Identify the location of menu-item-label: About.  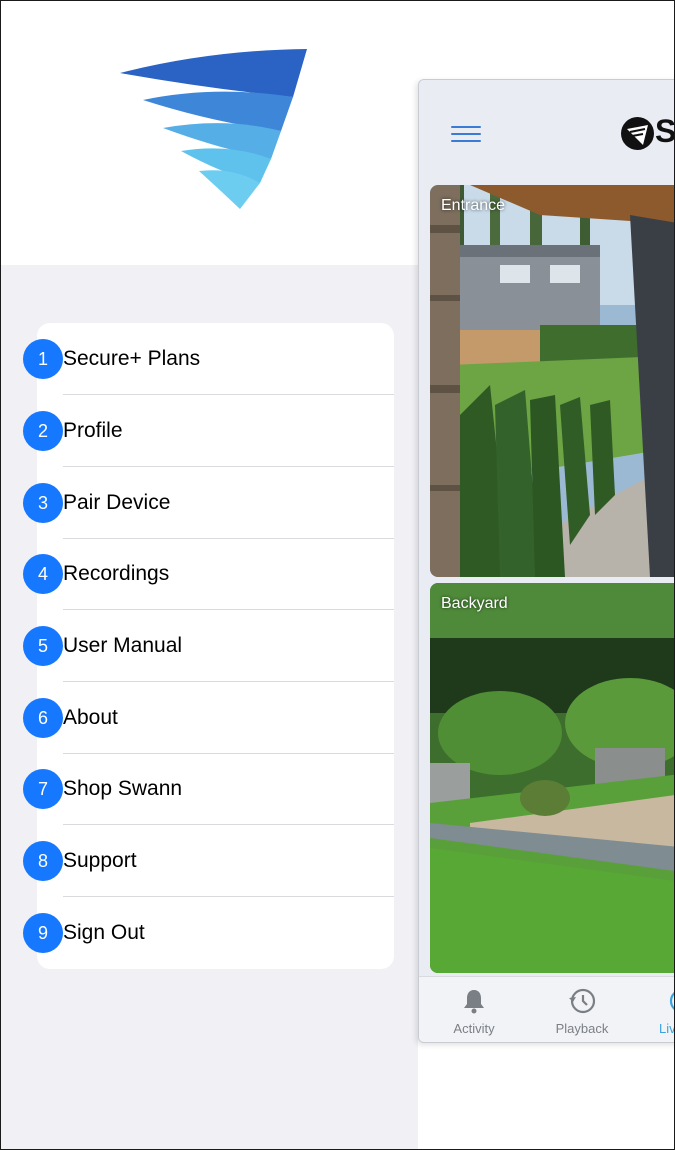
(90, 717).